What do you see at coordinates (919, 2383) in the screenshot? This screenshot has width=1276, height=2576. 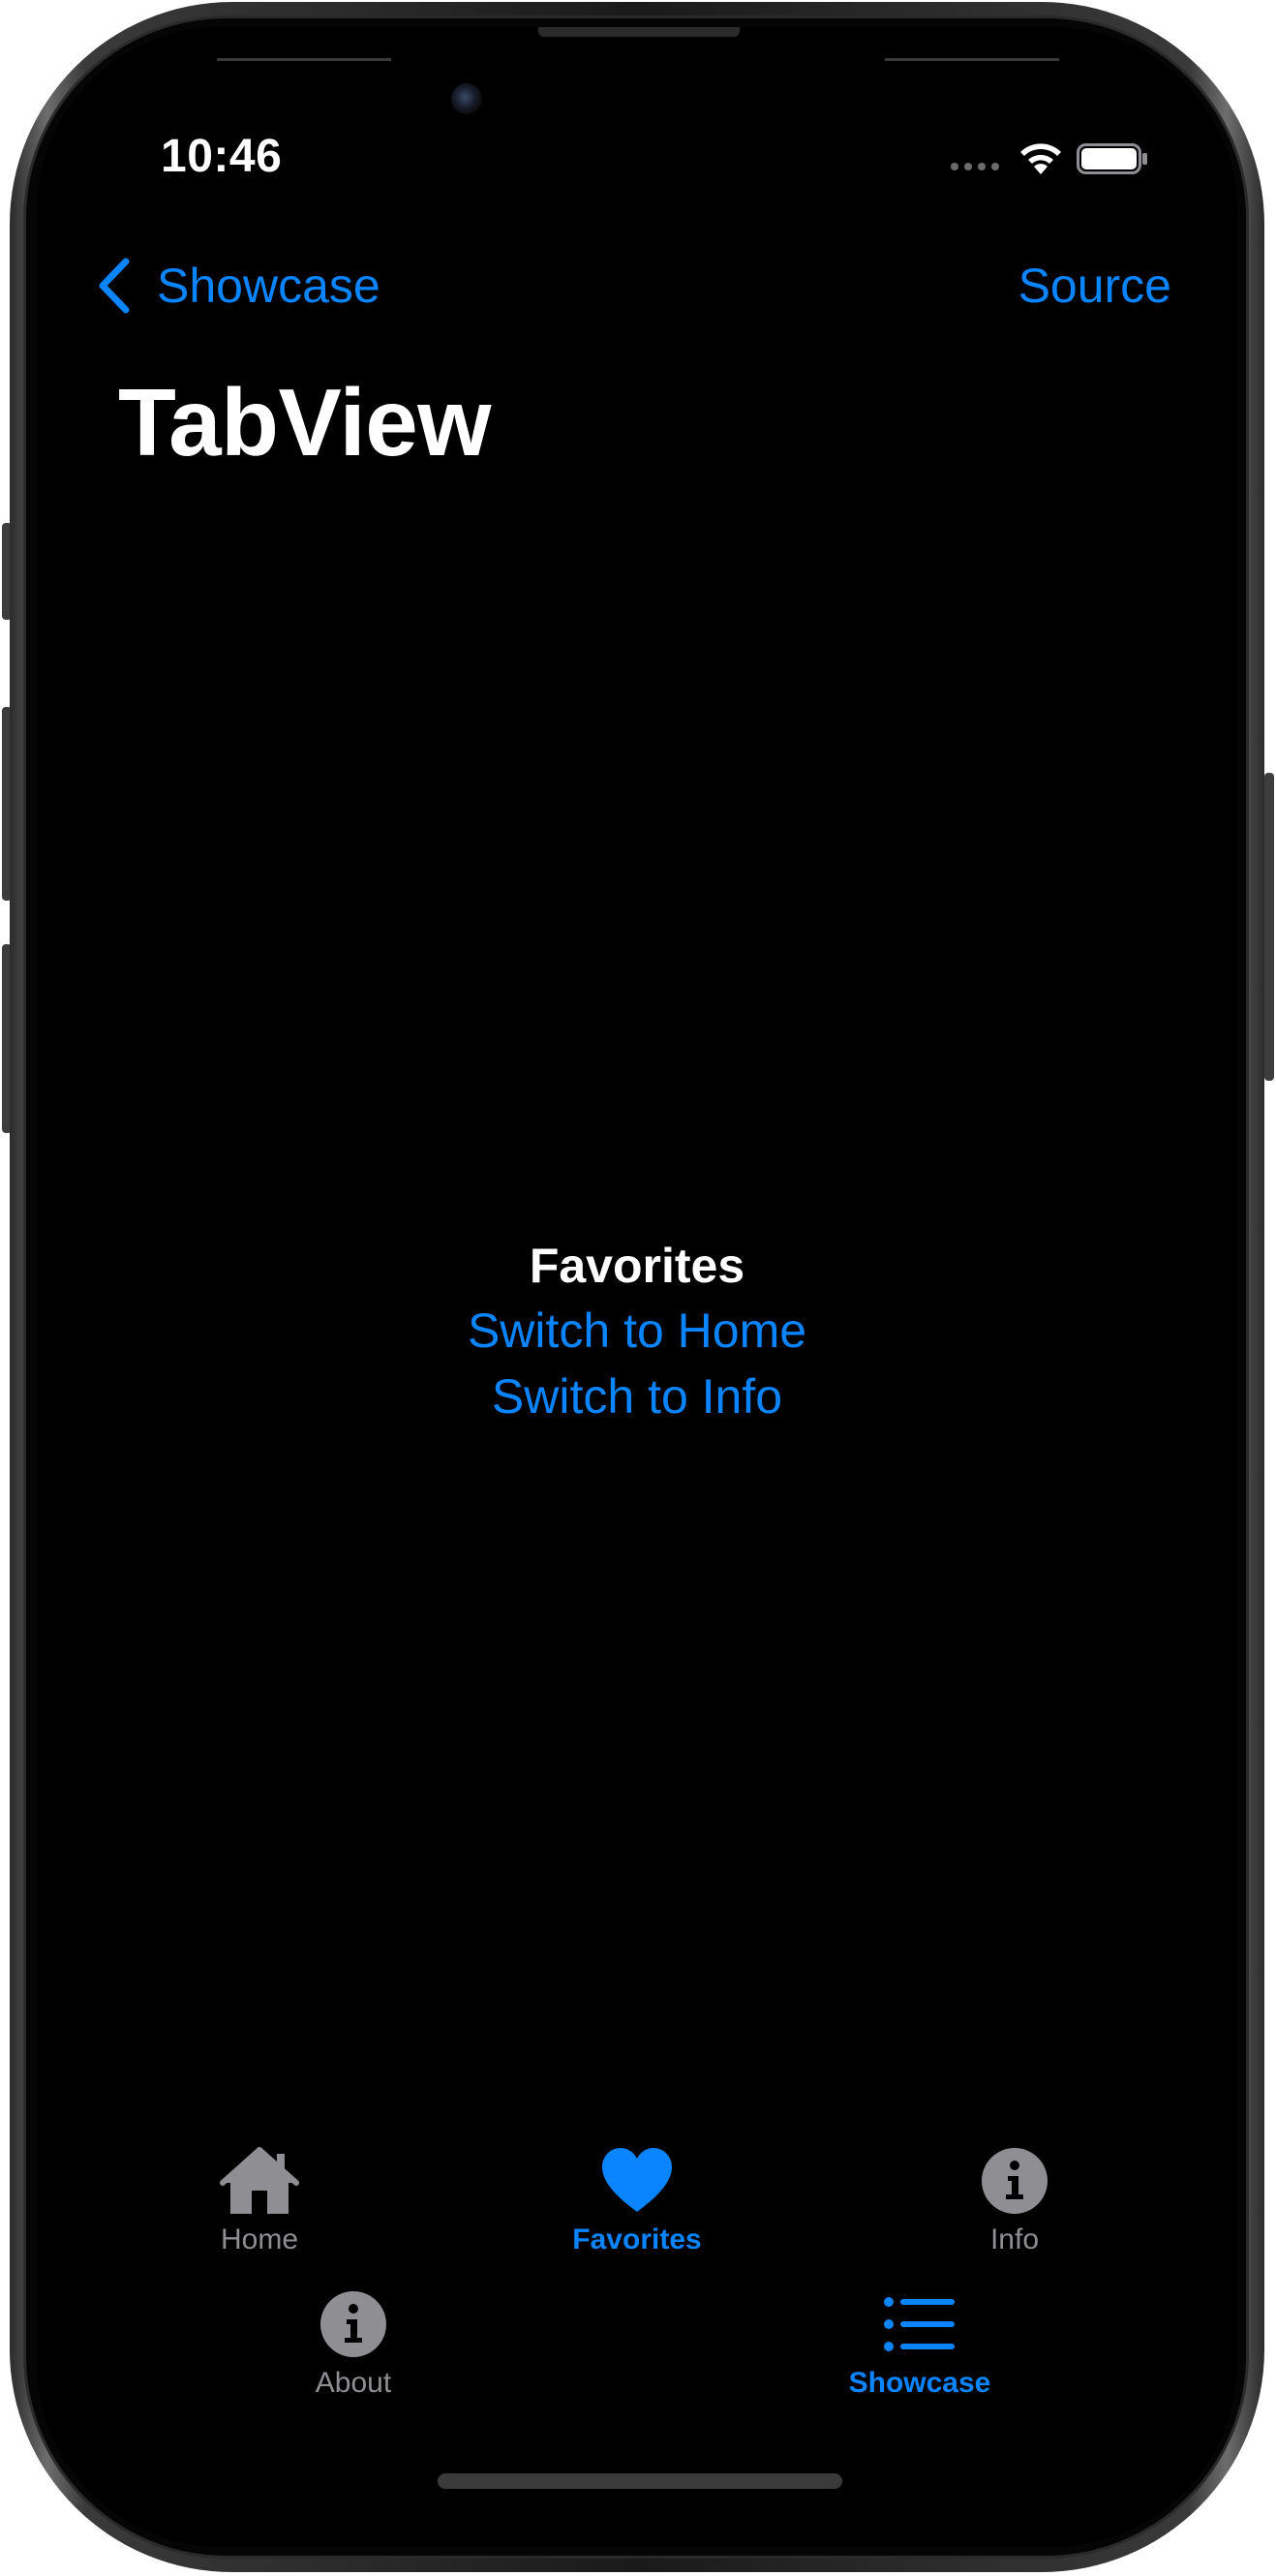 I see `tab-showcase-label: Showcase` at bounding box center [919, 2383].